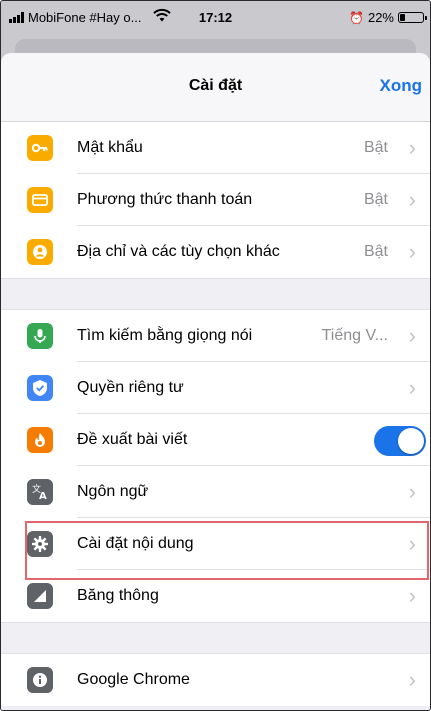 The image size is (431, 711). Describe the element at coordinates (43, 496) in the screenshot. I see `svg-text: A` at that location.